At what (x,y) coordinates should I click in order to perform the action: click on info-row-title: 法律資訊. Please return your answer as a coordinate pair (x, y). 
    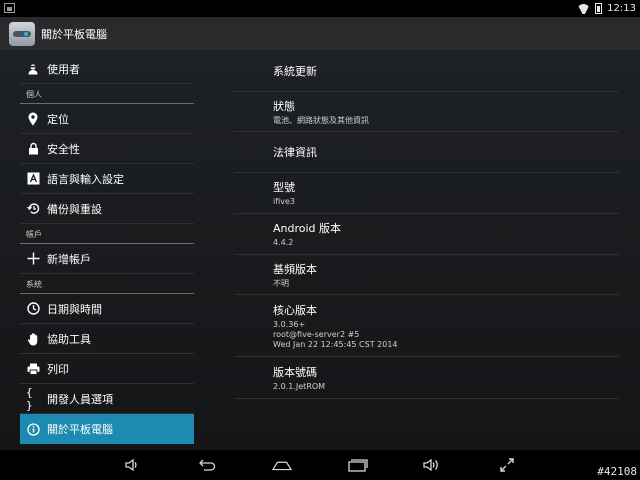
    Looking at the image, I should click on (295, 152).